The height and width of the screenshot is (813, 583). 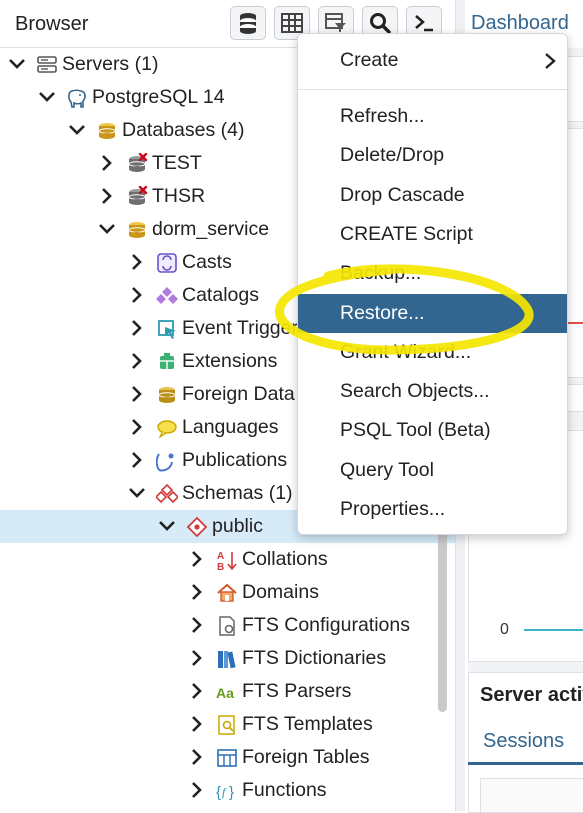 What do you see at coordinates (238, 394) in the screenshot?
I see `tree-node-label: Foreign Data` at bounding box center [238, 394].